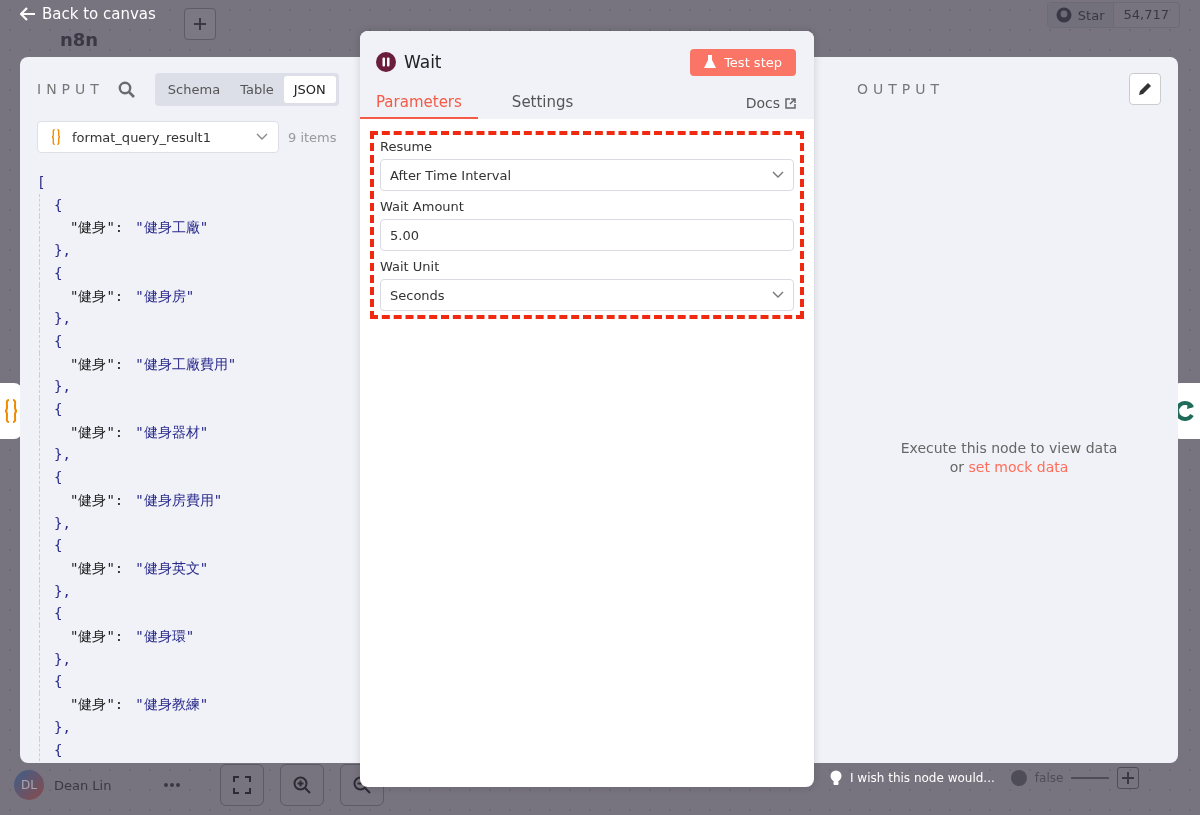  What do you see at coordinates (407, 146) in the screenshot?
I see `field-label: Resume` at bounding box center [407, 146].